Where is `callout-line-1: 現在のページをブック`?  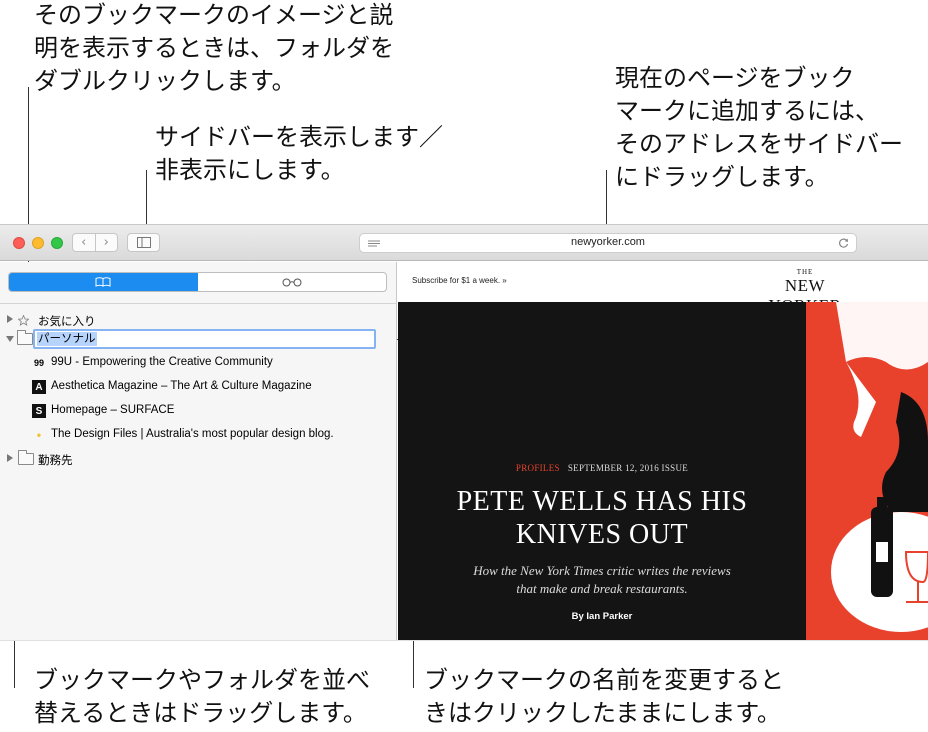
callout-line-1: 現在のページをブック is located at coordinates (735, 78).